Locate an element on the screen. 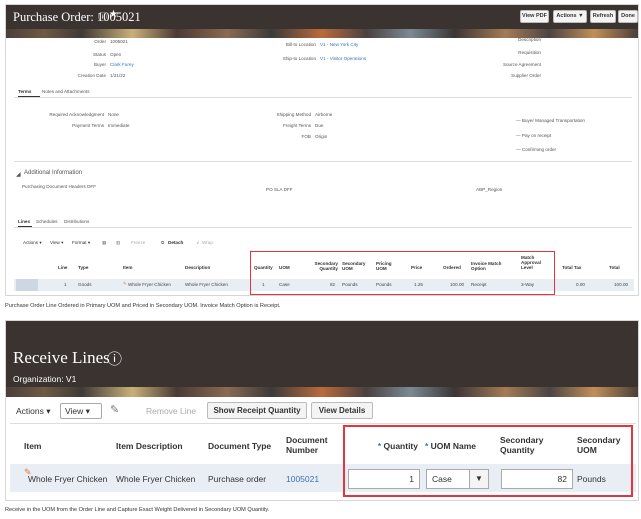  done-button: Done is located at coordinates (628, 16).